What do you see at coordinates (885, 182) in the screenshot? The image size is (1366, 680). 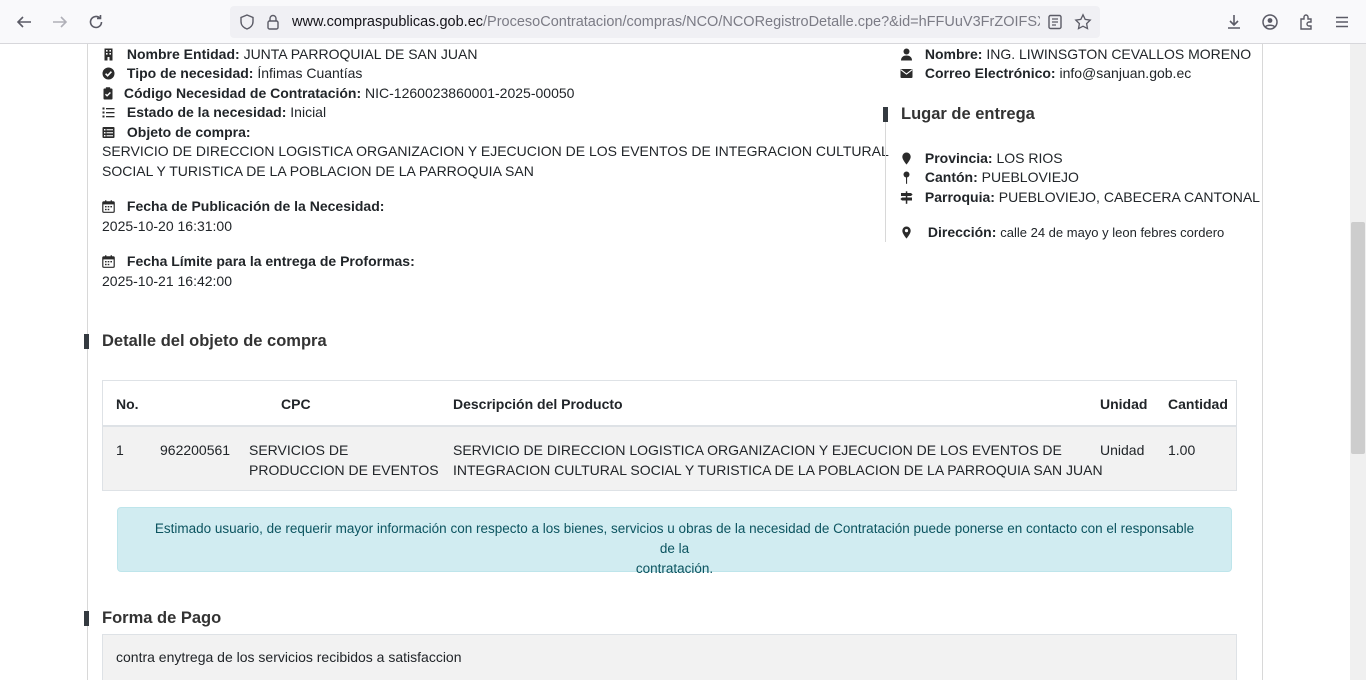 I see `lugar-divider` at bounding box center [885, 182].